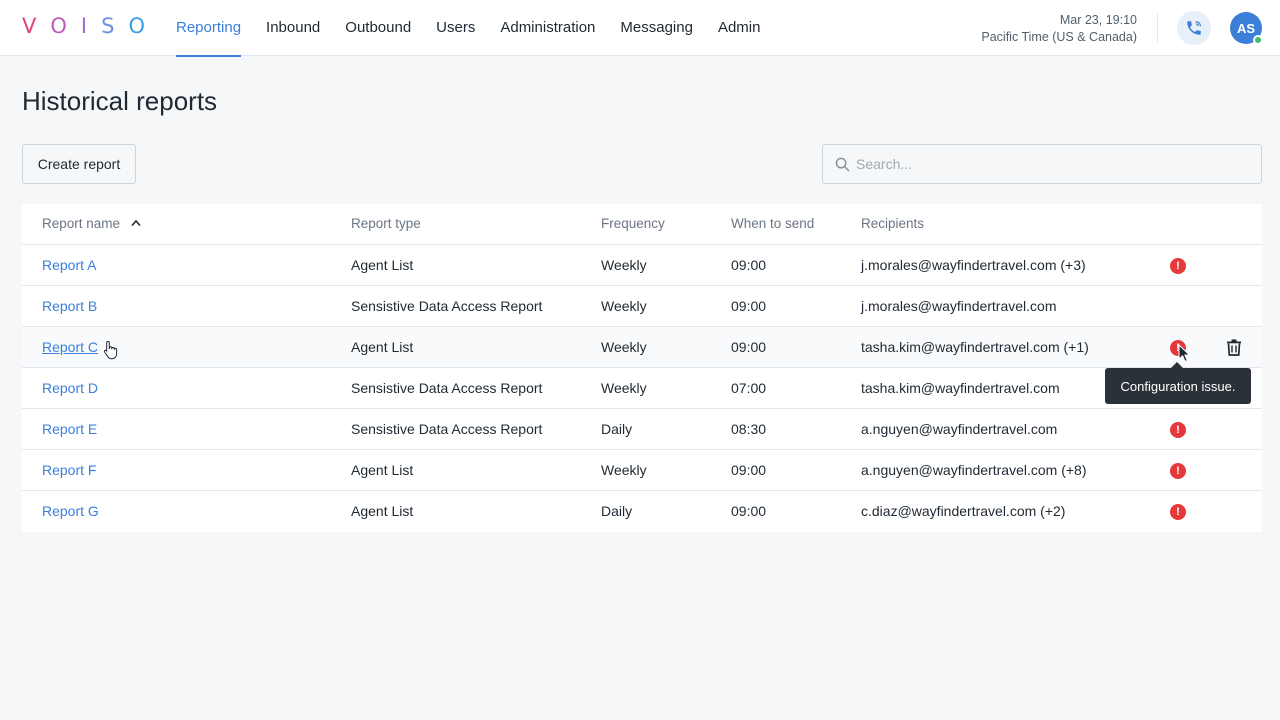 The width and height of the screenshot is (1280, 720). Describe the element at coordinates (1178, 383) in the screenshot. I see `configuration-issue-tooltip: Configuration issue.` at that location.